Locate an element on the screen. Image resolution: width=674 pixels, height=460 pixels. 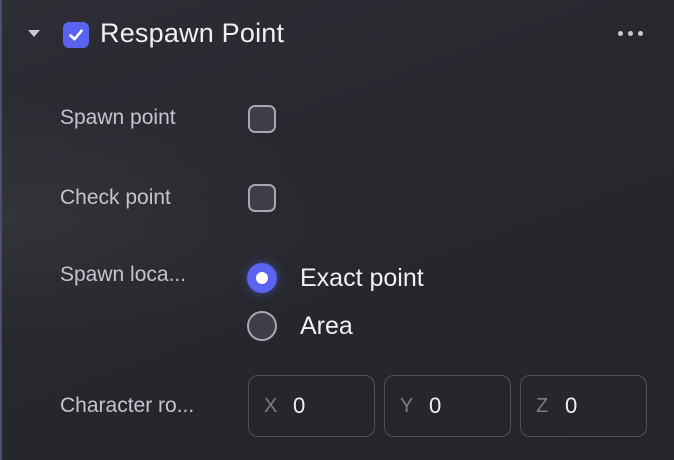
check-point-label: Check point is located at coordinates (115, 197).